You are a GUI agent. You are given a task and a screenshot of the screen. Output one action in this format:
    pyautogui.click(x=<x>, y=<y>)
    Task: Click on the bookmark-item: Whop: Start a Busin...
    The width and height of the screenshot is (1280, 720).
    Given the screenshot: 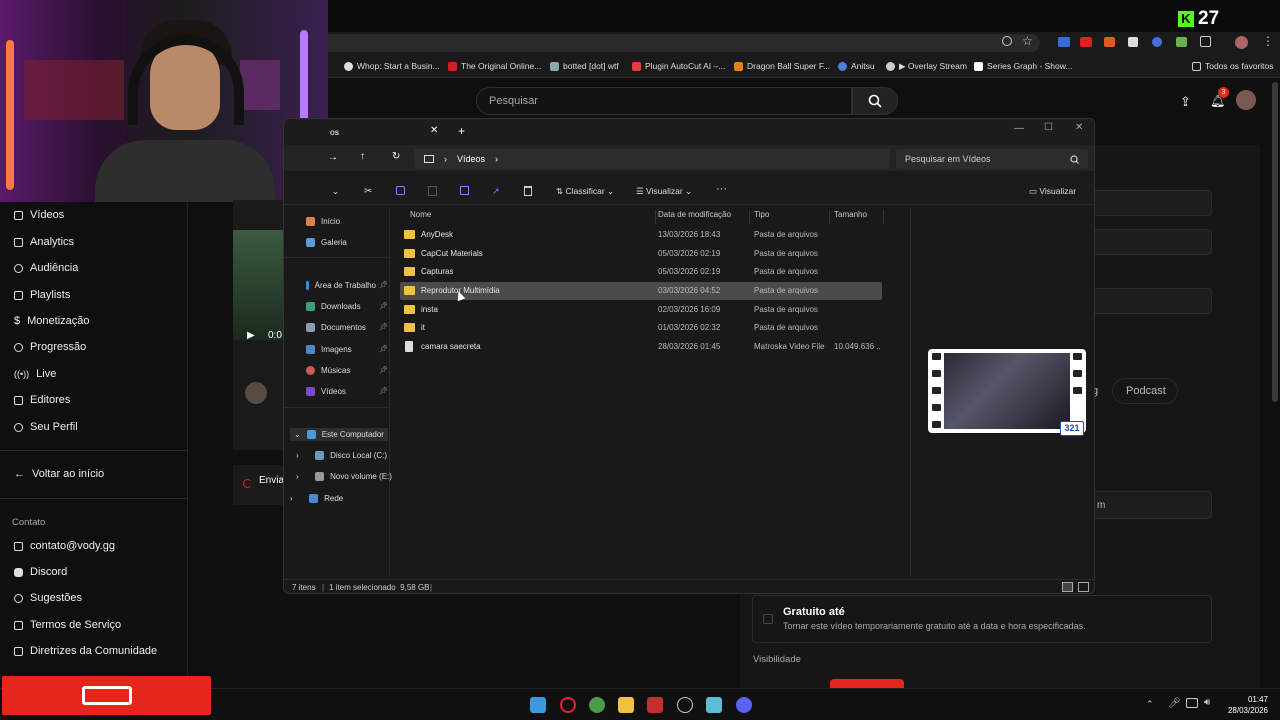 What is the action you would take?
    pyautogui.click(x=392, y=66)
    